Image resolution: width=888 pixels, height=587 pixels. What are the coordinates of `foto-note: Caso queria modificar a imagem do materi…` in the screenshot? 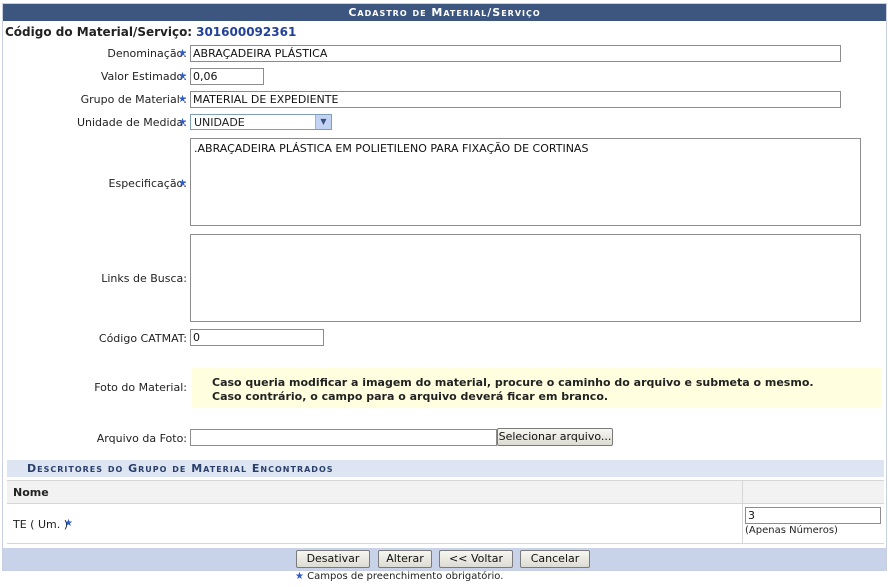 It's located at (537, 388).